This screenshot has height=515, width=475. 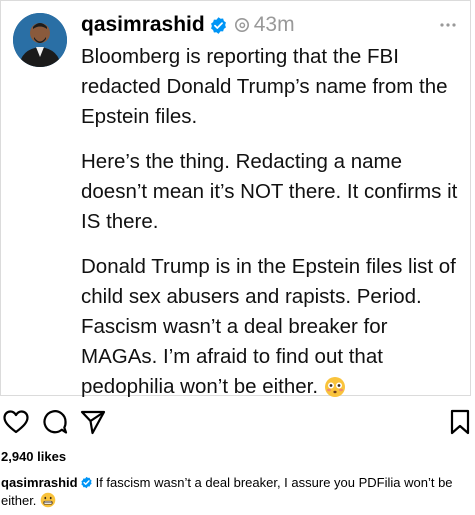 What do you see at coordinates (40, 40) in the screenshot?
I see `avatar` at bounding box center [40, 40].